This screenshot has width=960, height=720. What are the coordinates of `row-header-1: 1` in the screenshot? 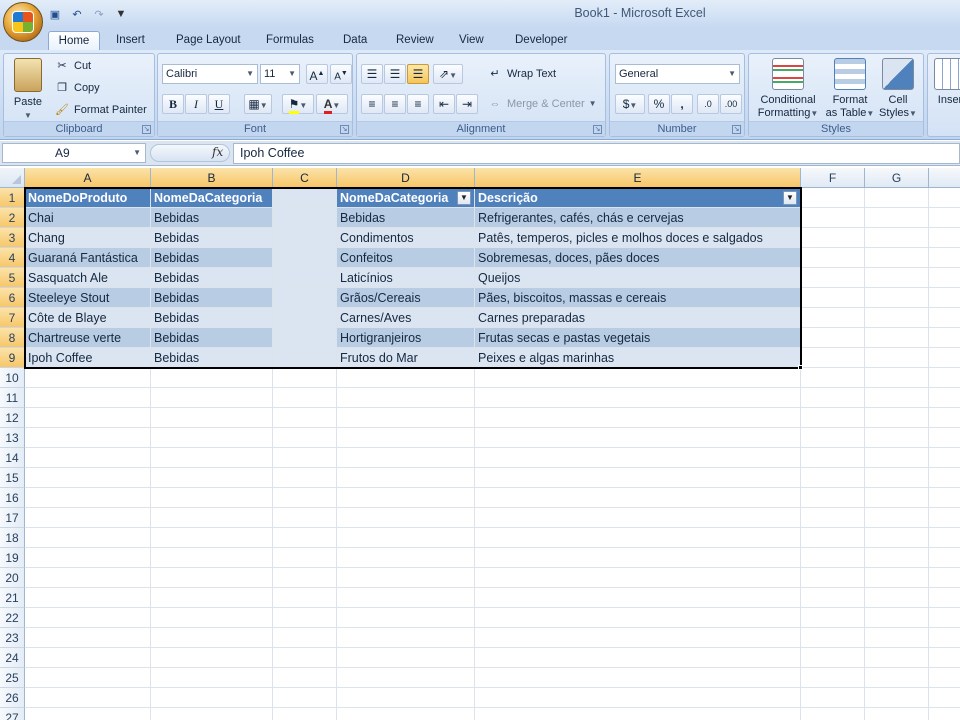 It's located at (12, 198).